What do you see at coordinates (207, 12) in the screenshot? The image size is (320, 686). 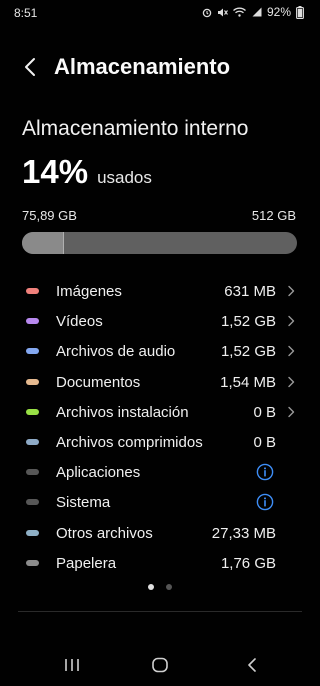 I see `alarm-icon` at bounding box center [207, 12].